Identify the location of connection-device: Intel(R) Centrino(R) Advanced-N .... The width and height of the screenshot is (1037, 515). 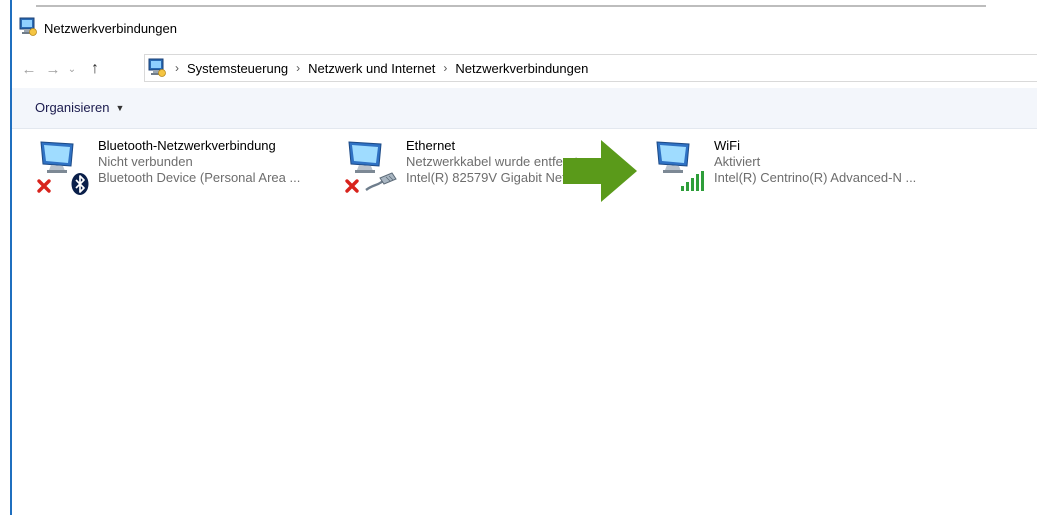
(815, 177).